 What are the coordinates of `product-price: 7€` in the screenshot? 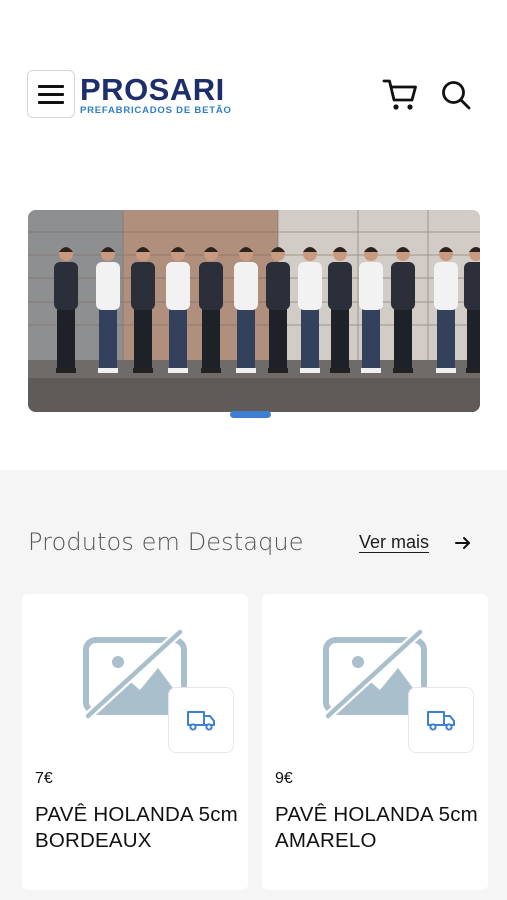 It's located at (44, 778).